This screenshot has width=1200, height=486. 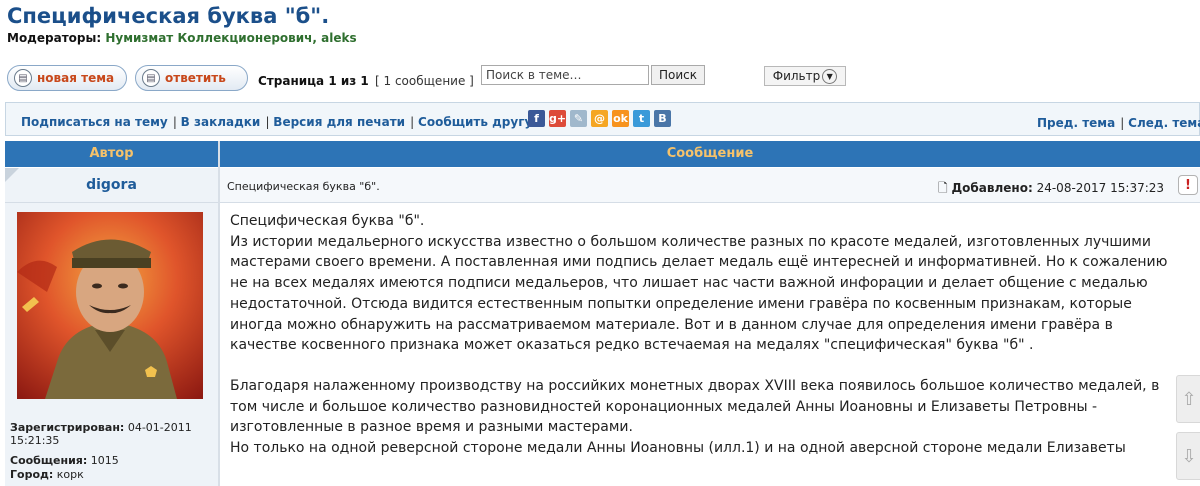 What do you see at coordinates (1188, 456) in the screenshot?
I see `scroll-down-button: ⇩` at bounding box center [1188, 456].